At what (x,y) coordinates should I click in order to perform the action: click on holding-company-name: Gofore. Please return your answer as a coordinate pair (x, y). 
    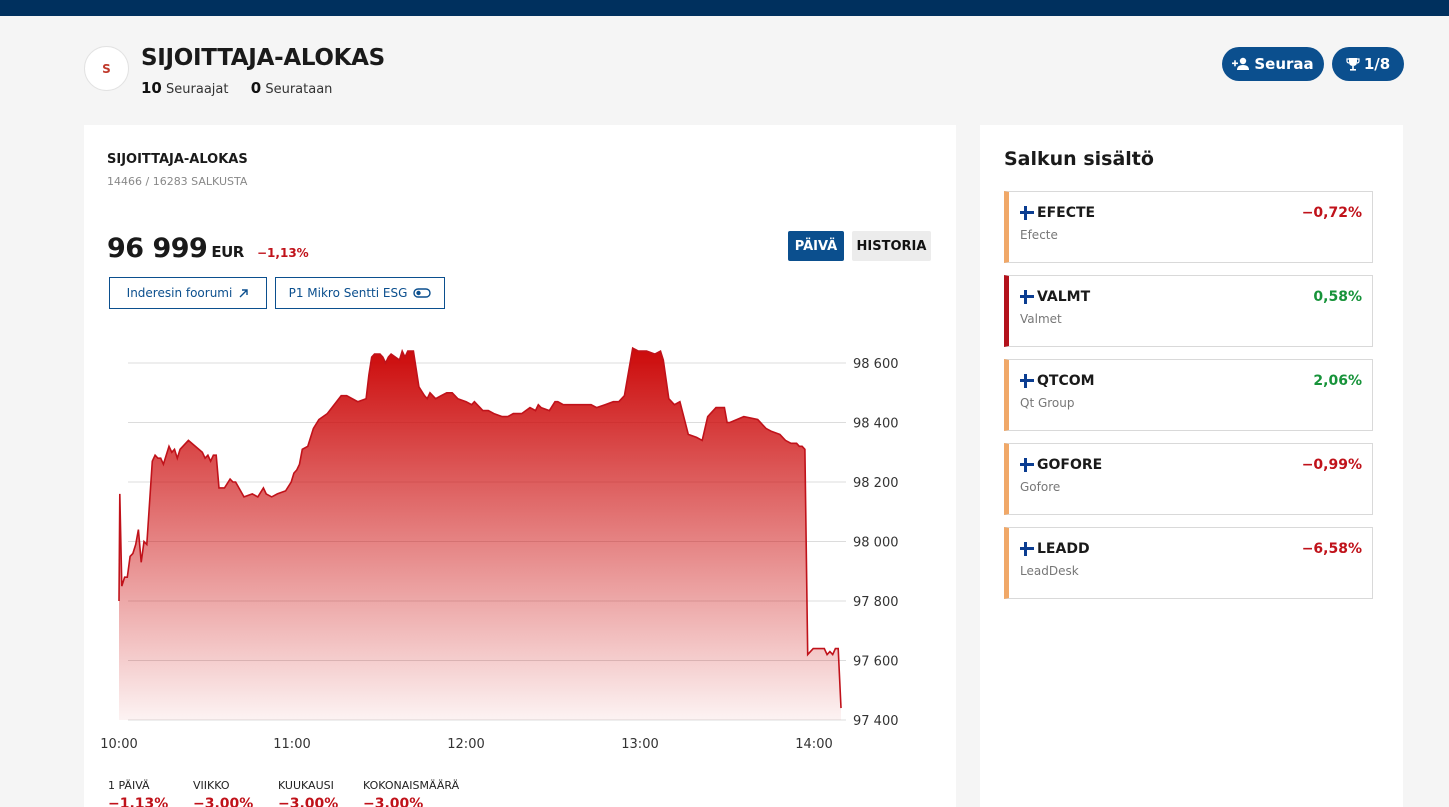
    Looking at the image, I should click on (1040, 487).